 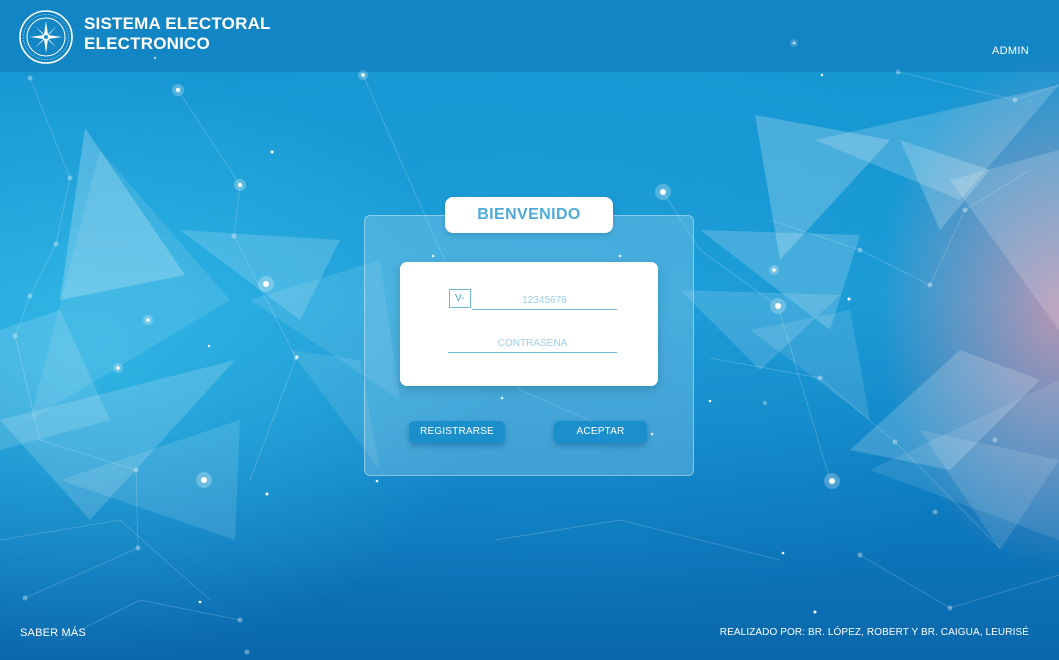 I want to click on learn-more-link: SABER MÁS, so click(x=53, y=633).